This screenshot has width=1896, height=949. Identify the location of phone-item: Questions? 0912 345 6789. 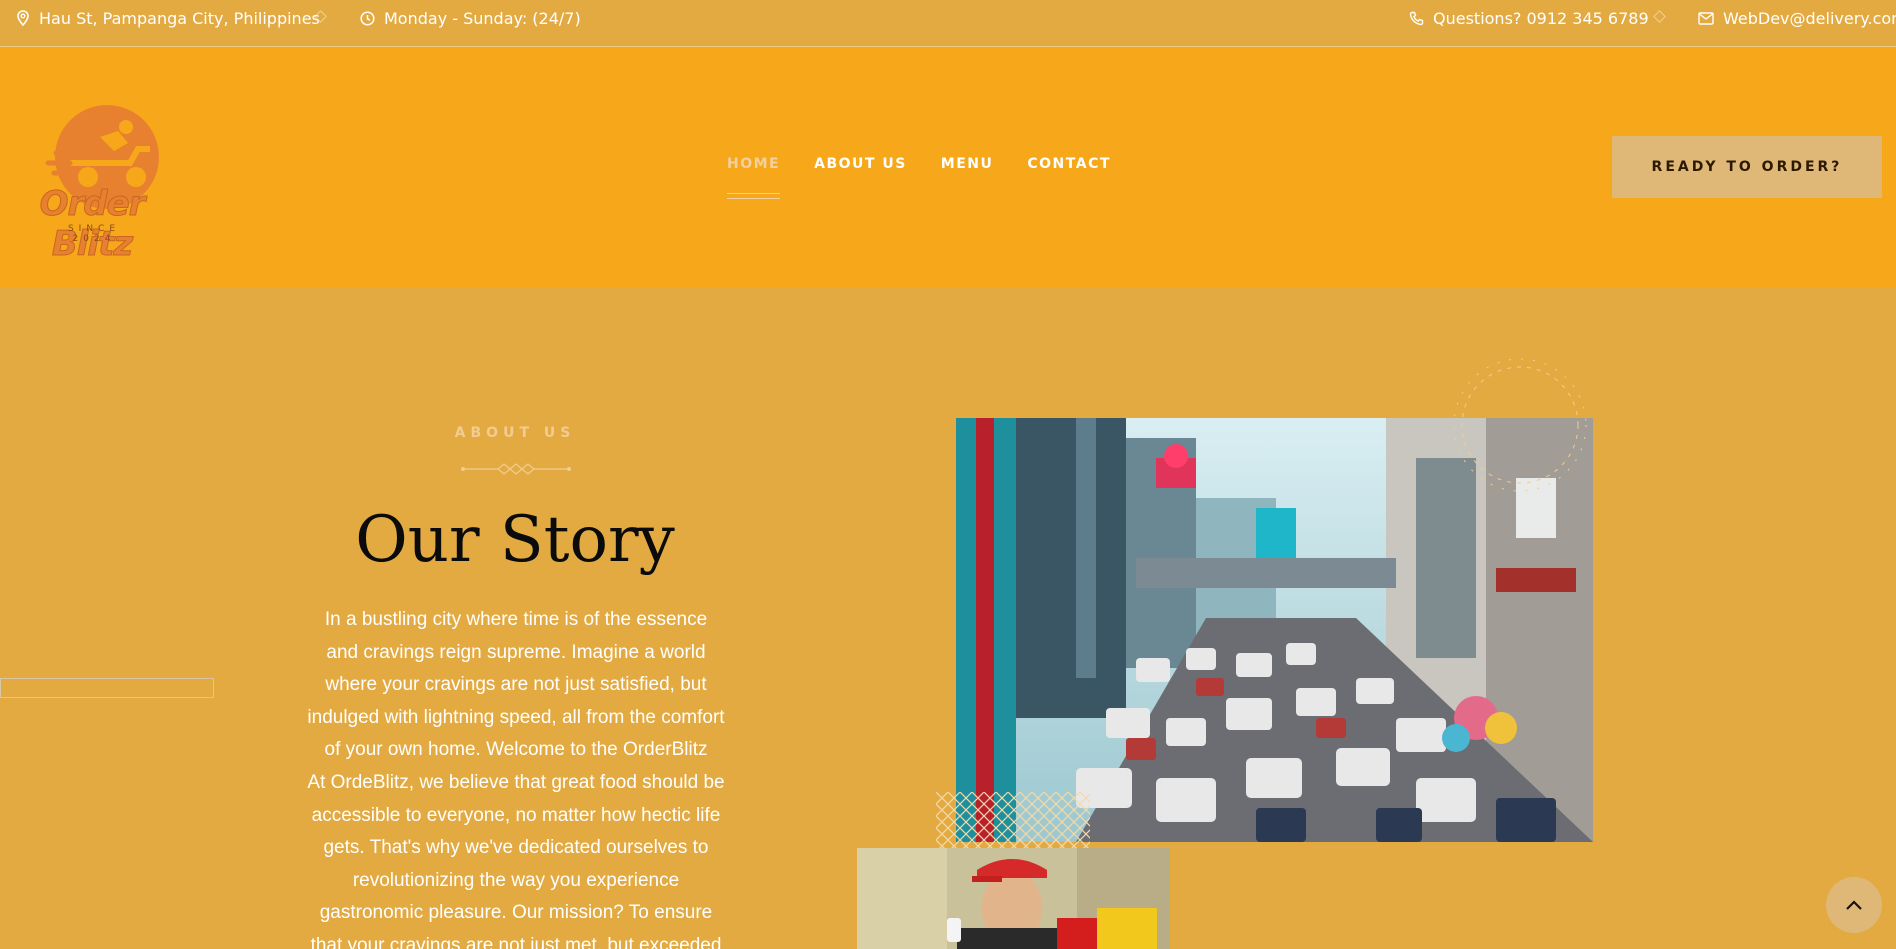
(1529, 18).